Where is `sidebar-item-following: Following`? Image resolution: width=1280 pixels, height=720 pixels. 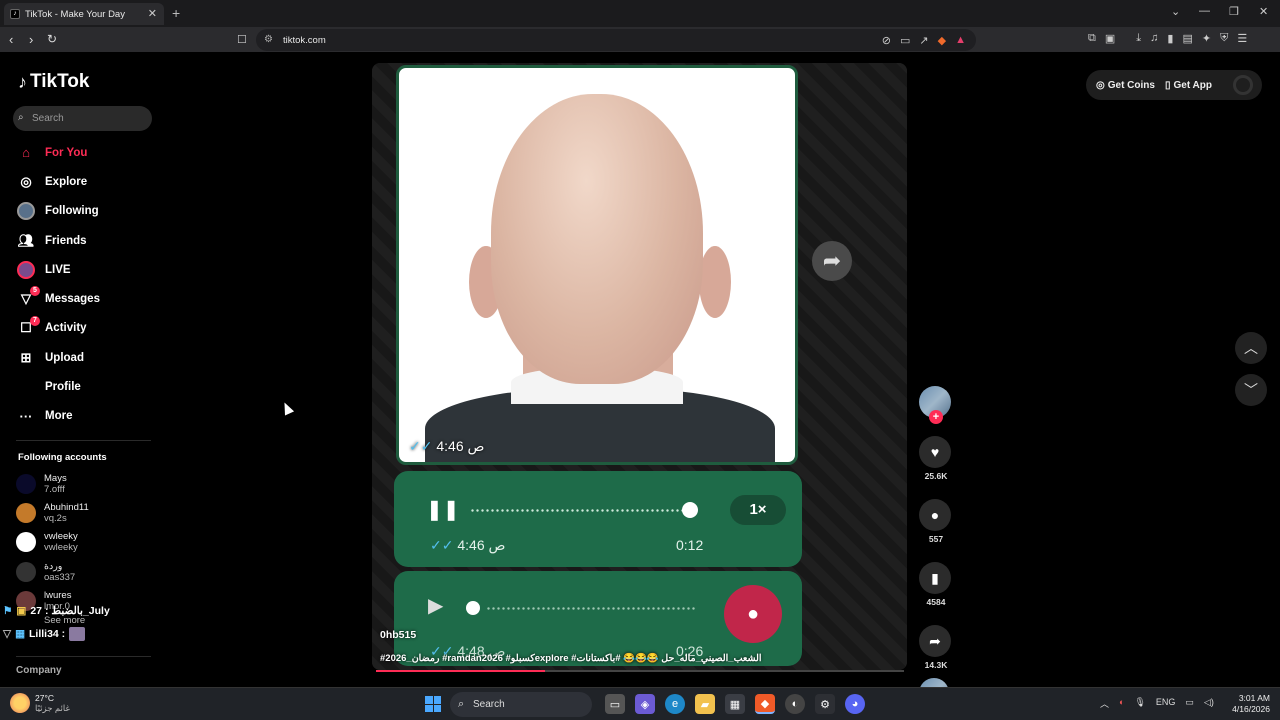
sidebar-item-following: Following is located at coordinates (58, 211).